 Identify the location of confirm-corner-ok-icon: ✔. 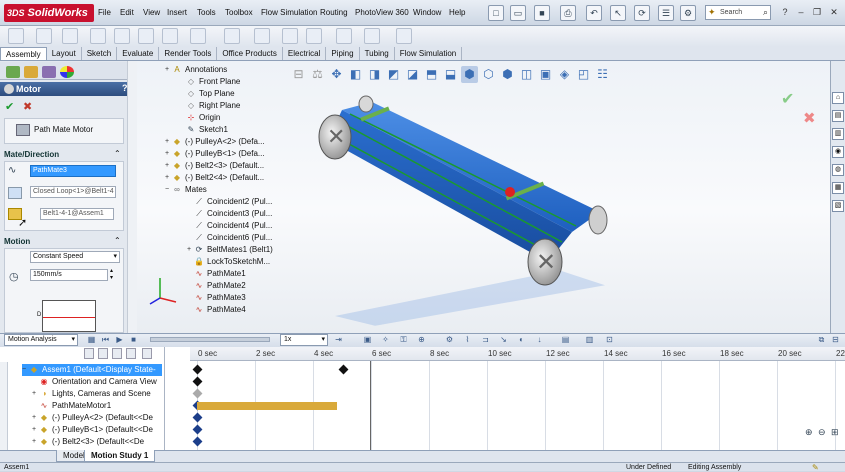
(787, 99).